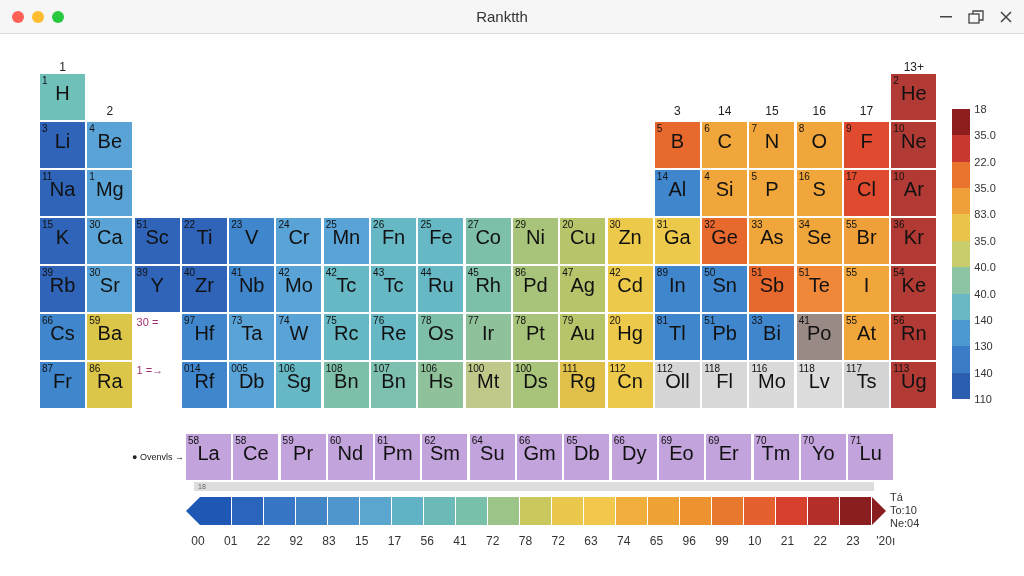 The image size is (1024, 576). I want to click on element-tile: 1 H, so click(62, 97).